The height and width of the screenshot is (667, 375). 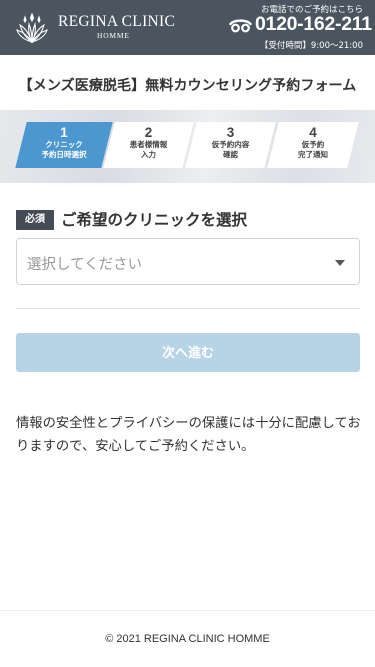 I want to click on clinic-select-placeholder: 選択してください, so click(x=85, y=265).